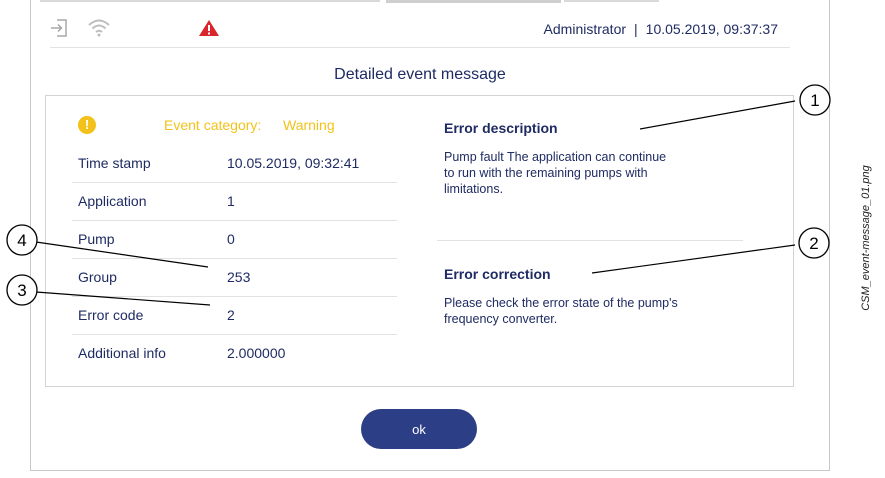  What do you see at coordinates (239, 277) in the screenshot?
I see `row-value: 253` at bounding box center [239, 277].